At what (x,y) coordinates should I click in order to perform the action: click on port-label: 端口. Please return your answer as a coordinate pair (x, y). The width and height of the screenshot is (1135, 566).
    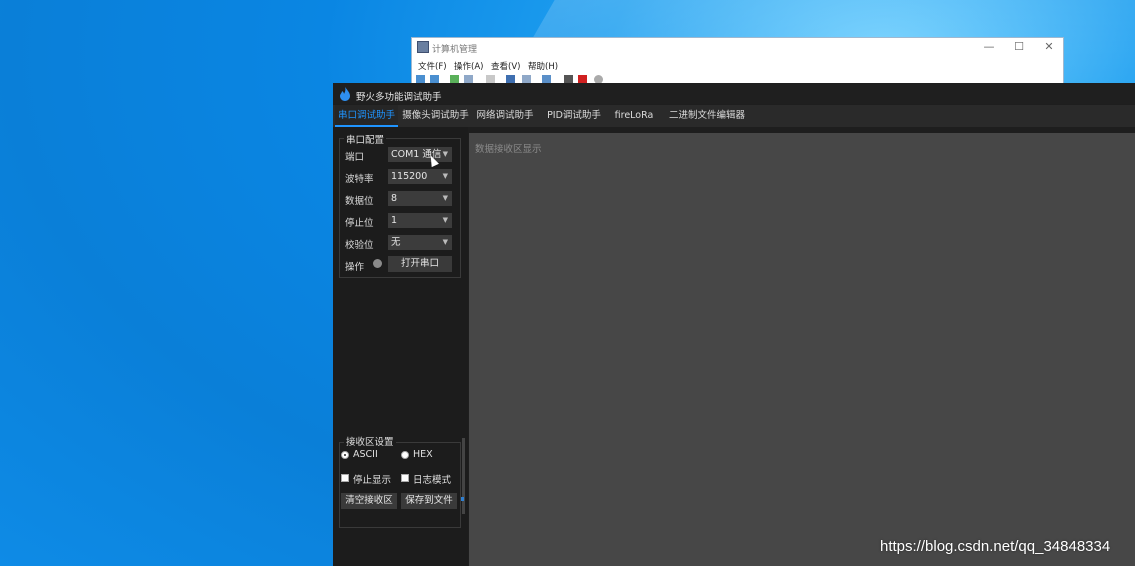
    Looking at the image, I should click on (355, 157).